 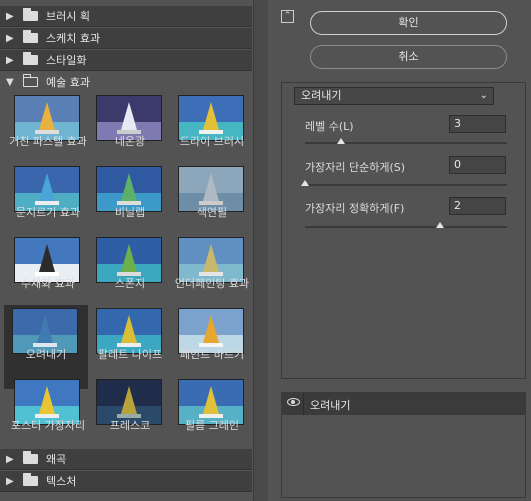 I want to click on category-label: 스타일화, so click(x=66, y=60).